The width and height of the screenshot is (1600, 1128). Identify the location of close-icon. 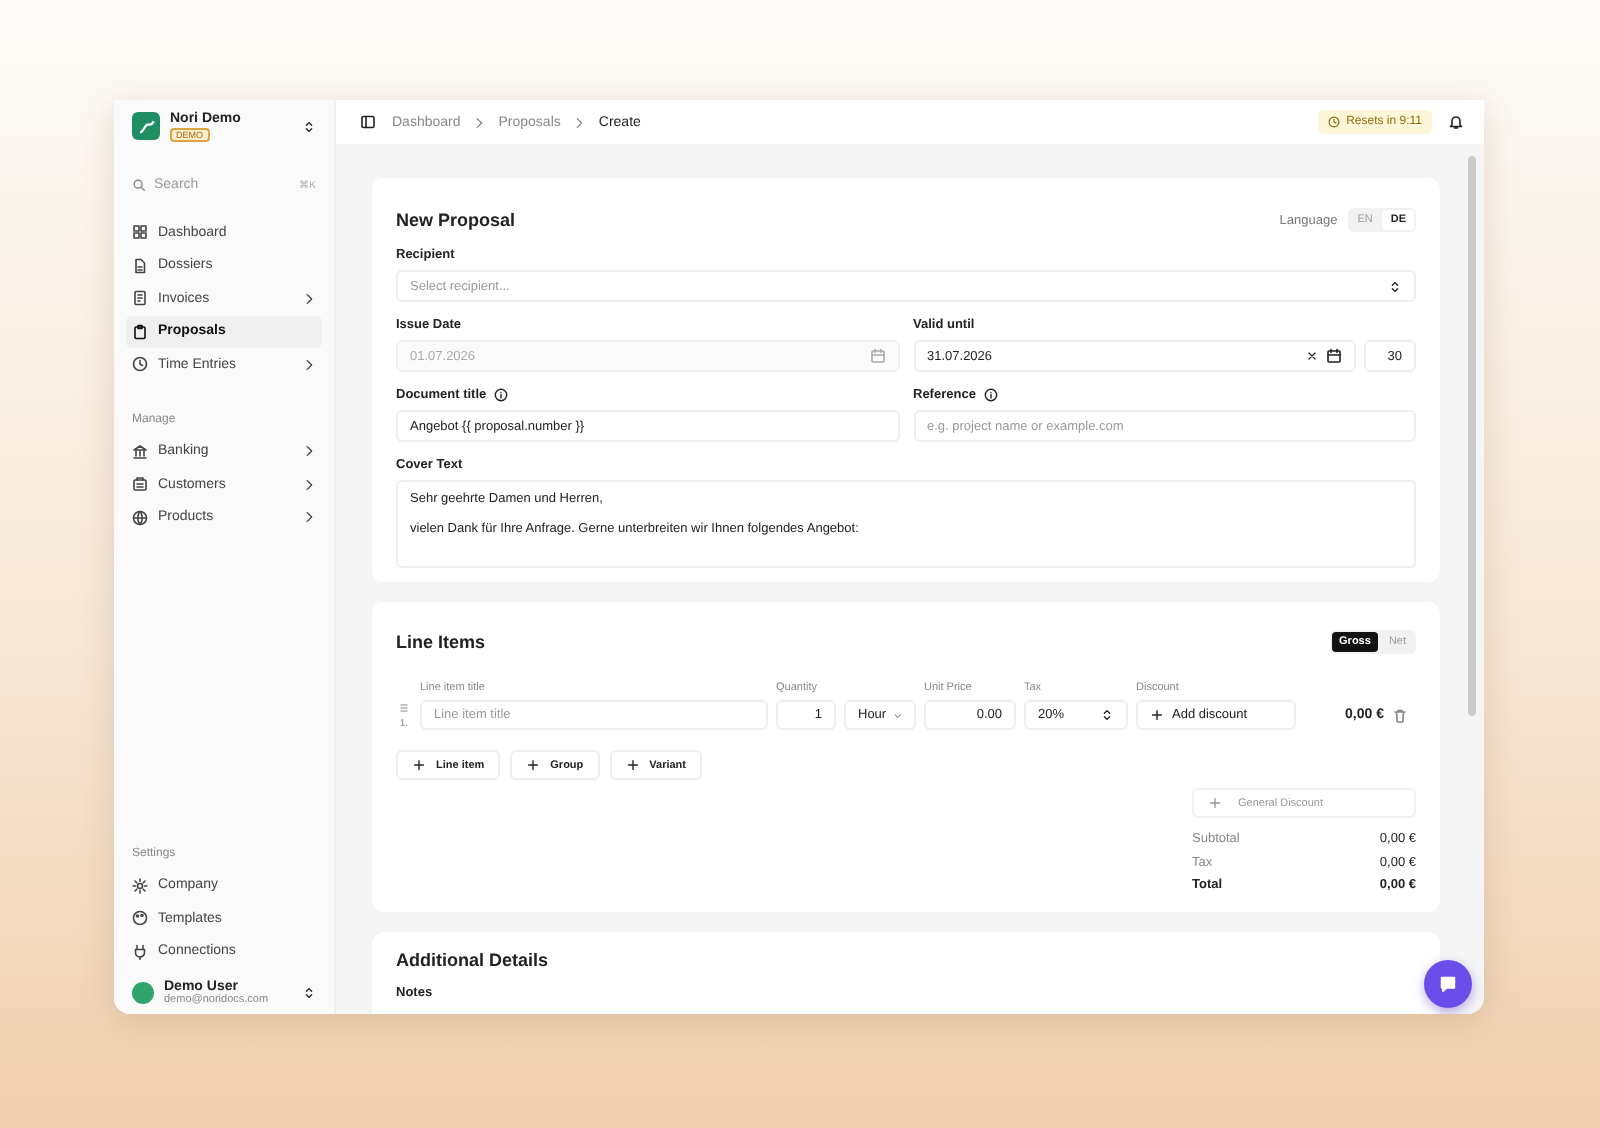
(1312, 356).